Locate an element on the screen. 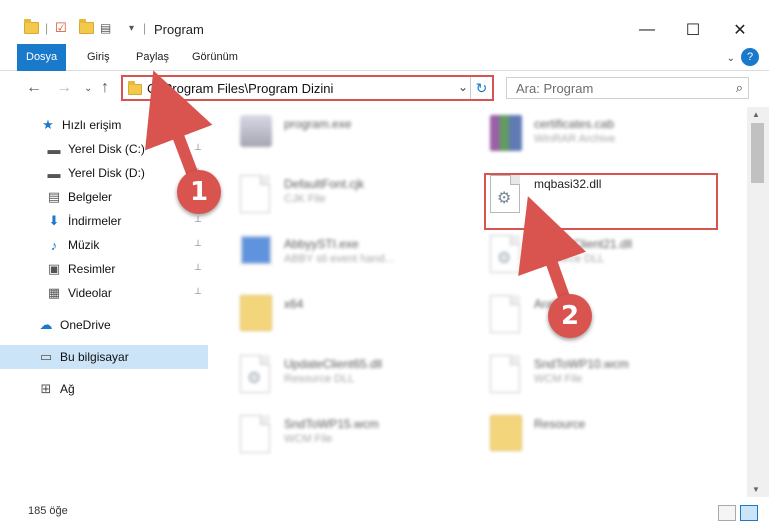 The width and height of the screenshot is (769, 531). scroll-thumb is located at coordinates (757, 153).